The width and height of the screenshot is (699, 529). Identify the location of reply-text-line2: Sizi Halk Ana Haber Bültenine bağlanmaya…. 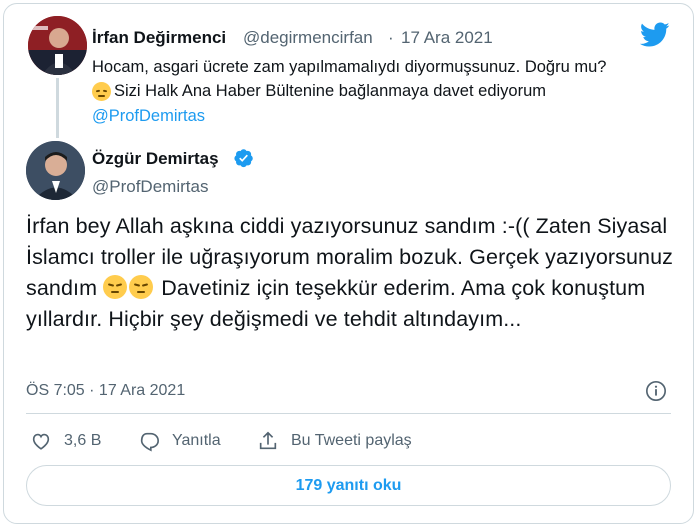
(330, 91).